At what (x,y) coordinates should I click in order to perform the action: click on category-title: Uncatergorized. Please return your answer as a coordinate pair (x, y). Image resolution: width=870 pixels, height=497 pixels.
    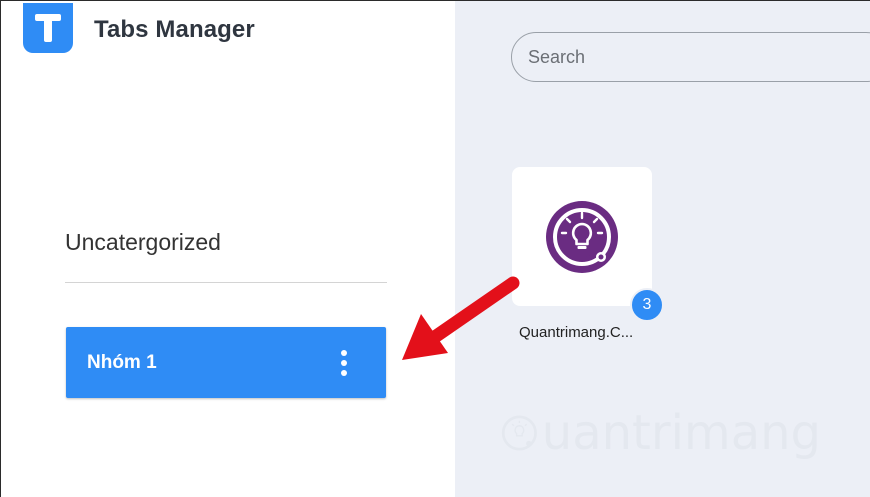
    Looking at the image, I should click on (143, 242).